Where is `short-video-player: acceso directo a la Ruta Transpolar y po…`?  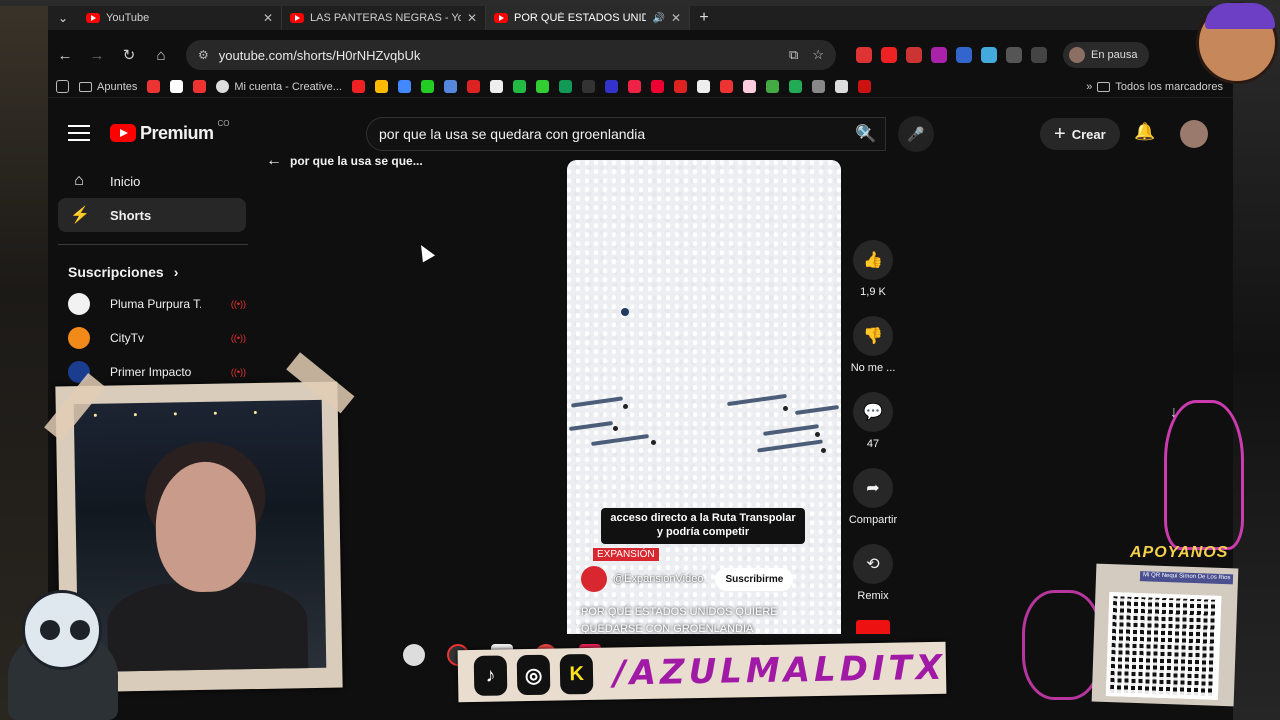
short-video-player: acceso directo a la Ruta Transpolar y po… is located at coordinates (704, 397).